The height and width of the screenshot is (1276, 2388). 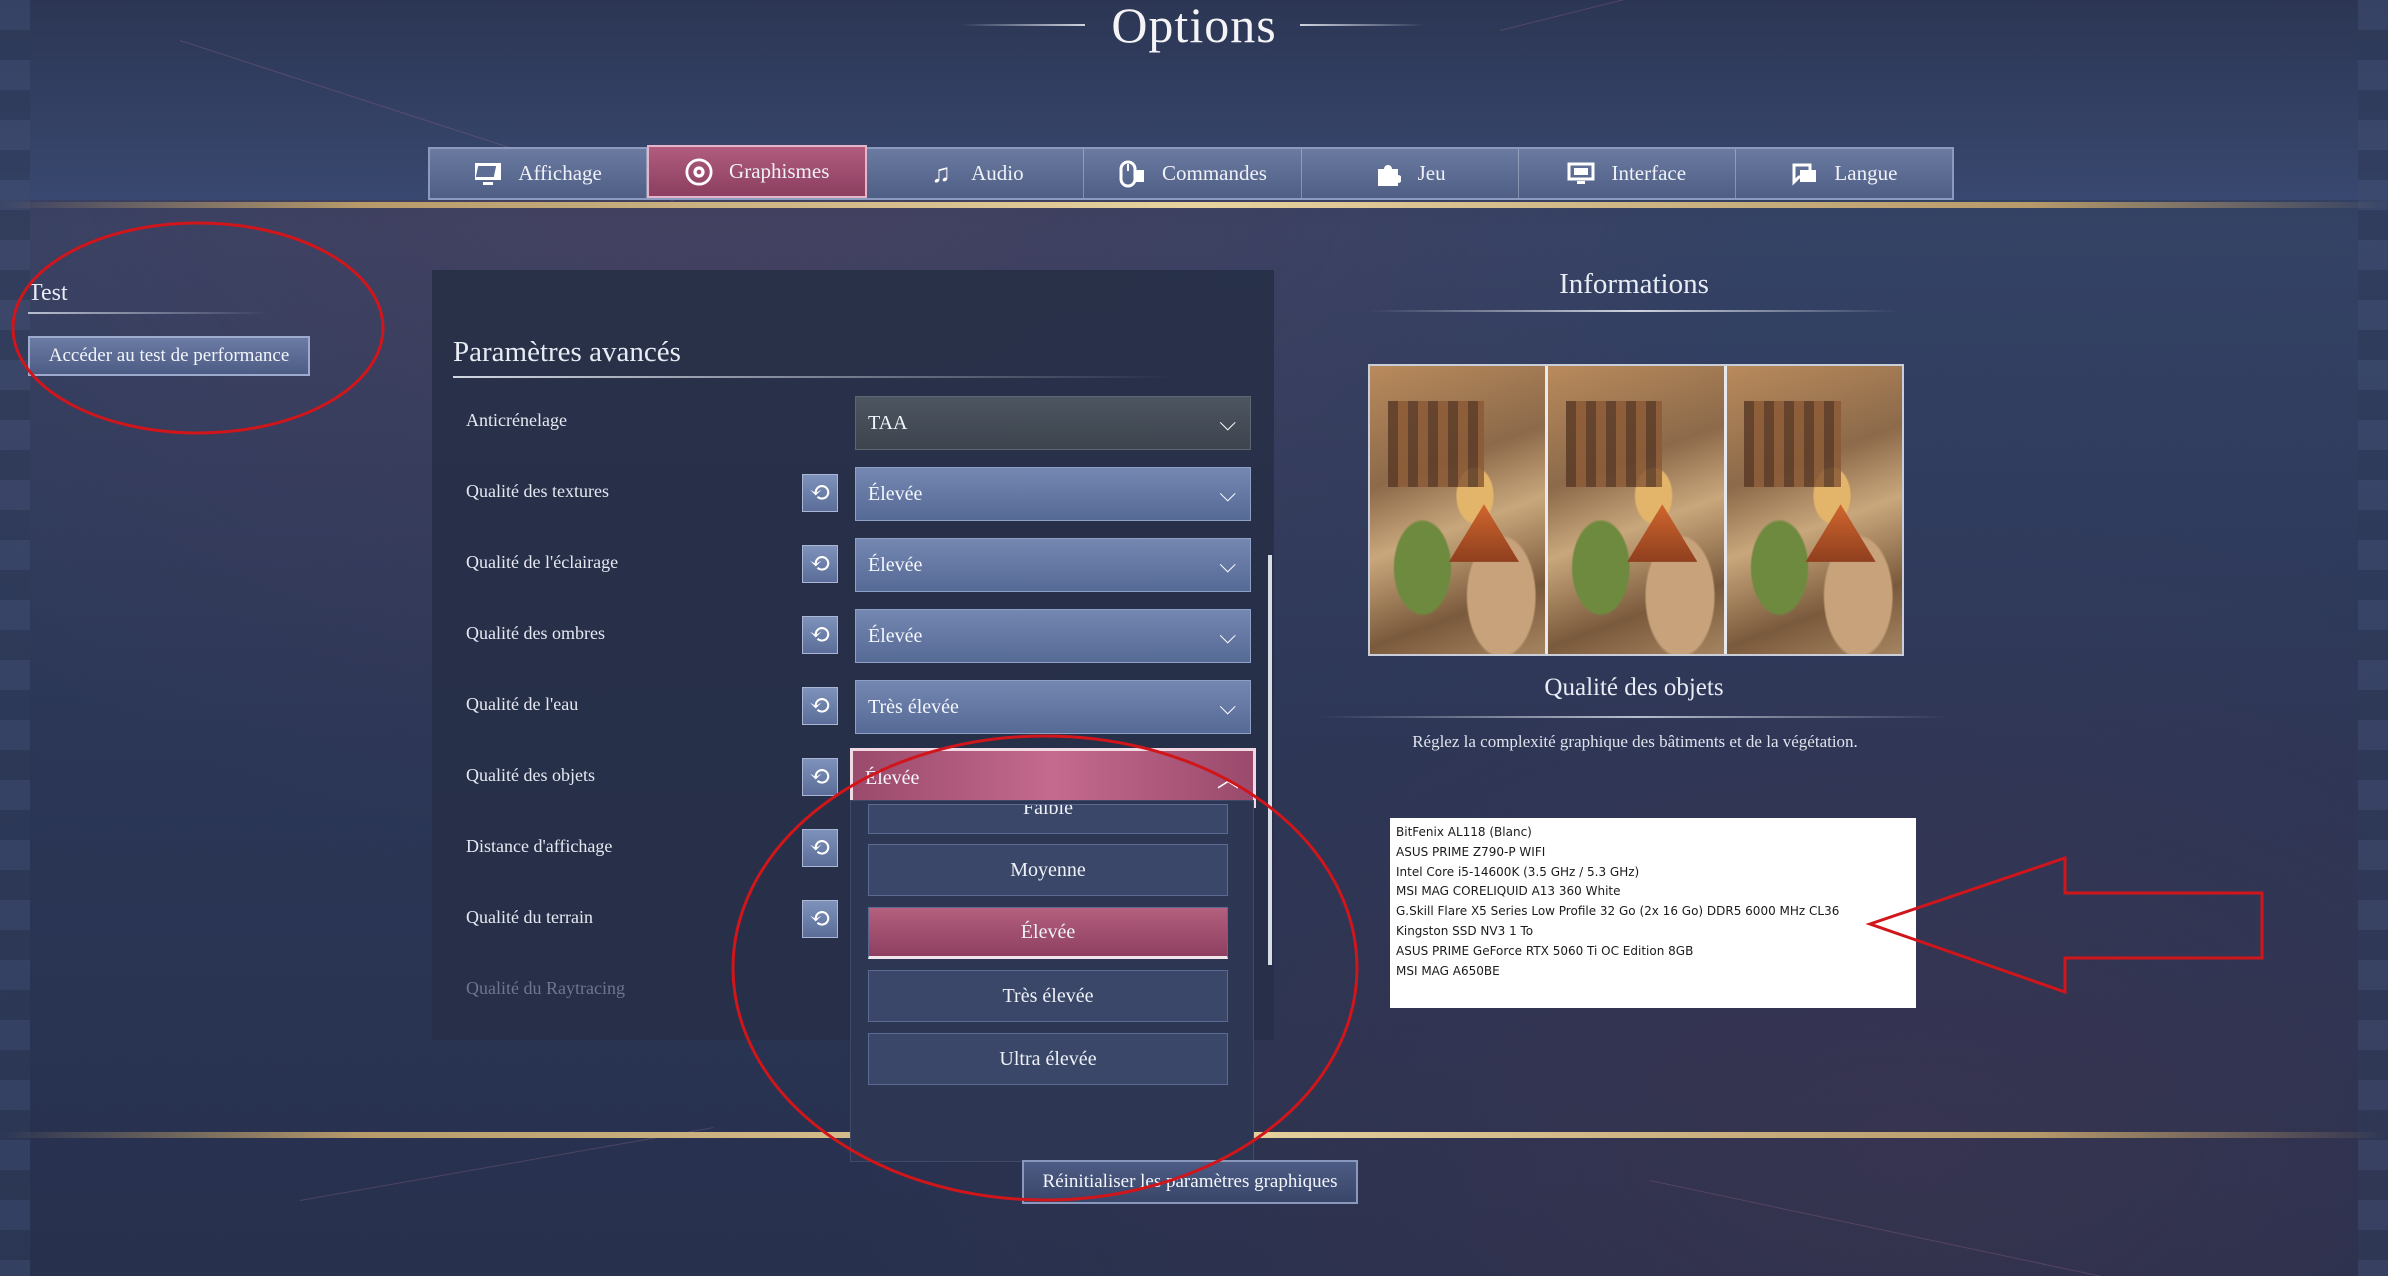 I want to click on test-divider, so click(x=148, y=313).